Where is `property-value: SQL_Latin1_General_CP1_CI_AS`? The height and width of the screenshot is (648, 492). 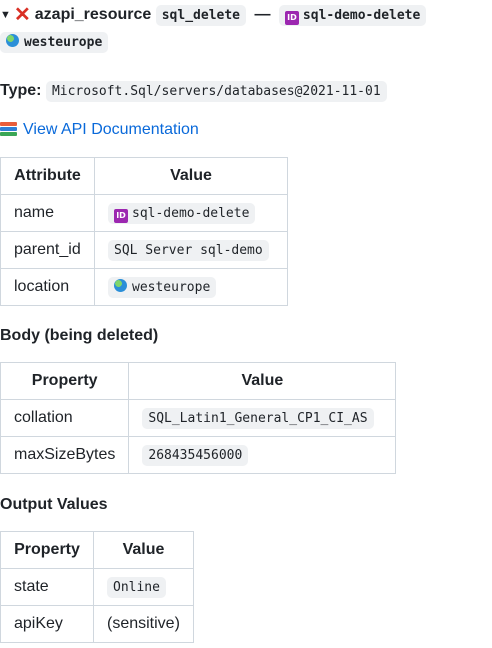 property-value: SQL_Latin1_General_CP1_CI_AS is located at coordinates (262, 418).